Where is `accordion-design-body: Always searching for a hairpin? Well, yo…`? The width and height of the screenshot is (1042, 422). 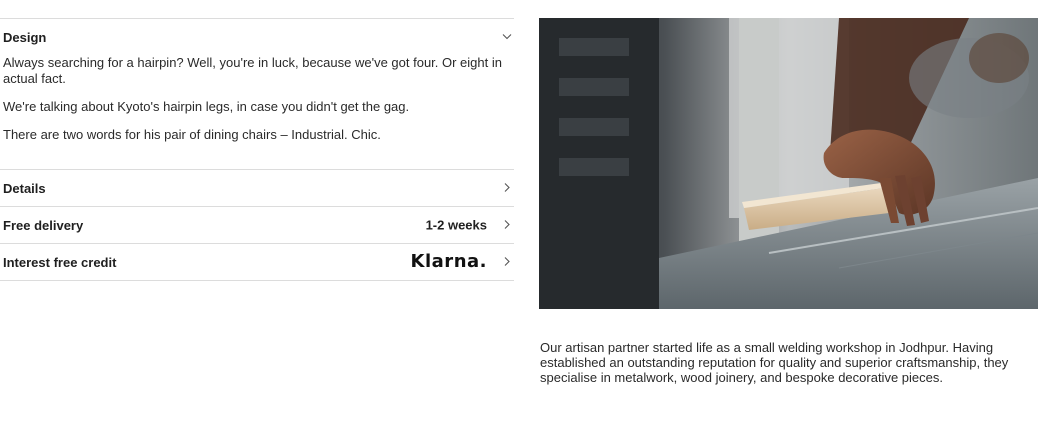
accordion-design-body: Always searching for a hairpin? Well, yo… is located at coordinates (257, 112).